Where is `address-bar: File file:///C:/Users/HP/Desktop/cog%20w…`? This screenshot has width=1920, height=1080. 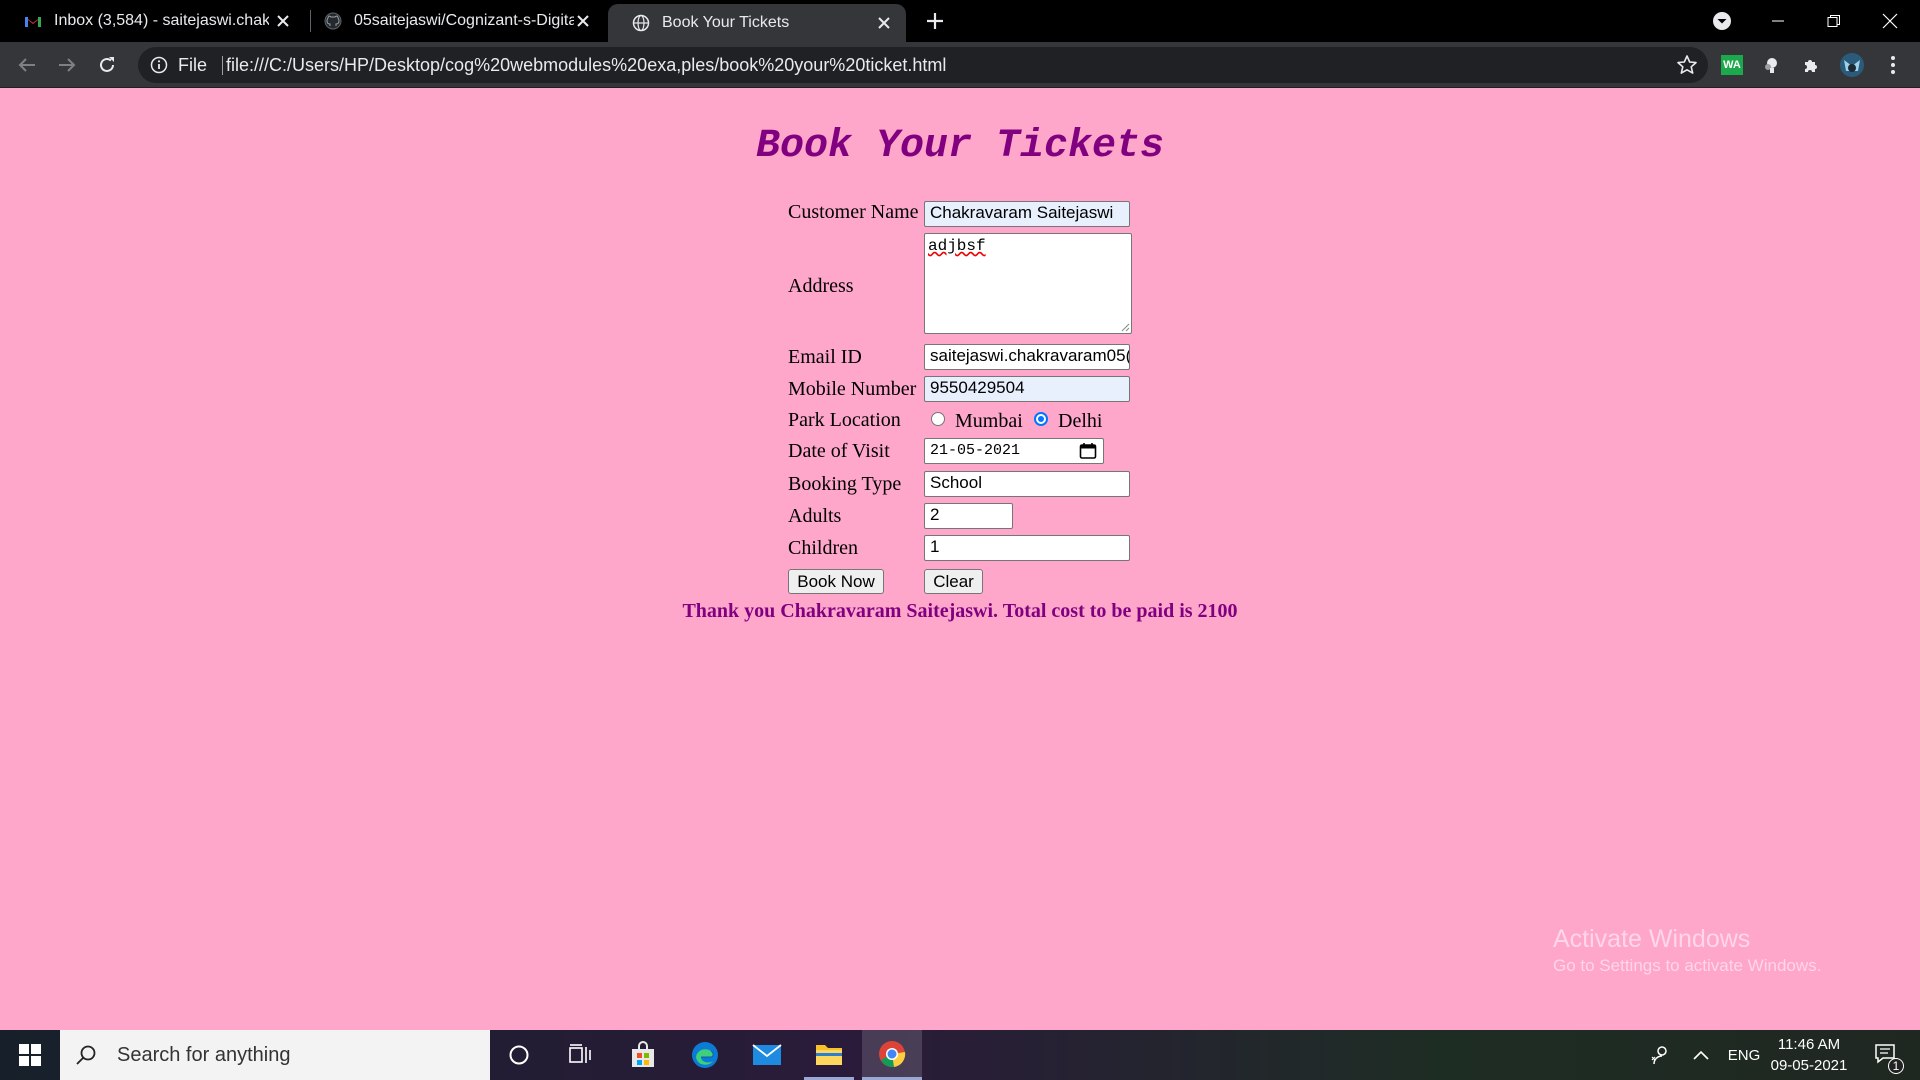
address-bar: File file:///C:/Users/HP/Desktop/cog%20w… is located at coordinates (923, 65).